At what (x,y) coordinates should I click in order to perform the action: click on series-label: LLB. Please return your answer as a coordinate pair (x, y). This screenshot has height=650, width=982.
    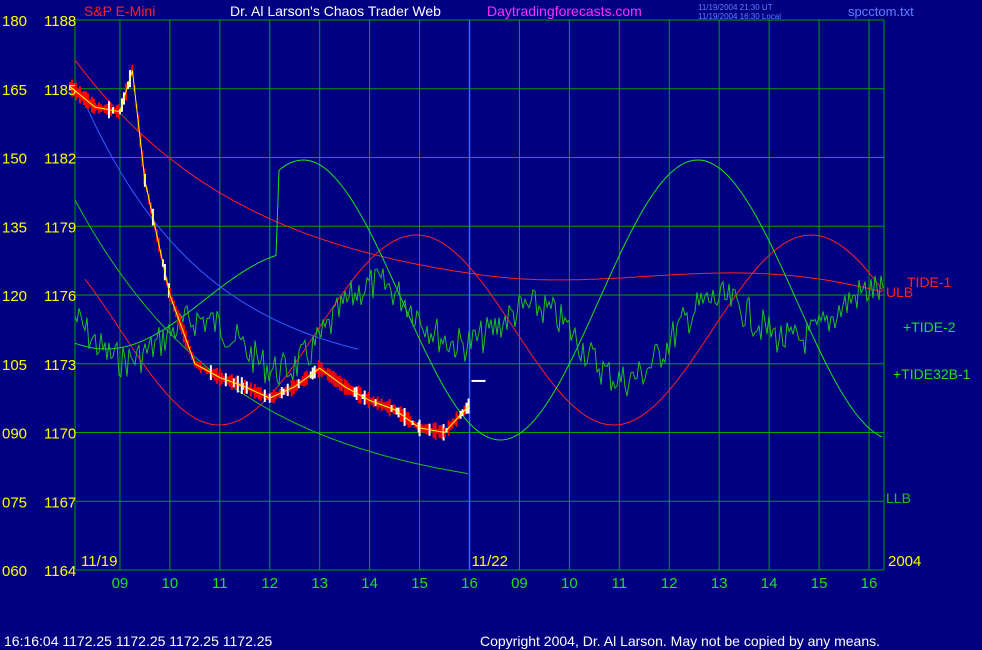
    Looking at the image, I should click on (898, 498).